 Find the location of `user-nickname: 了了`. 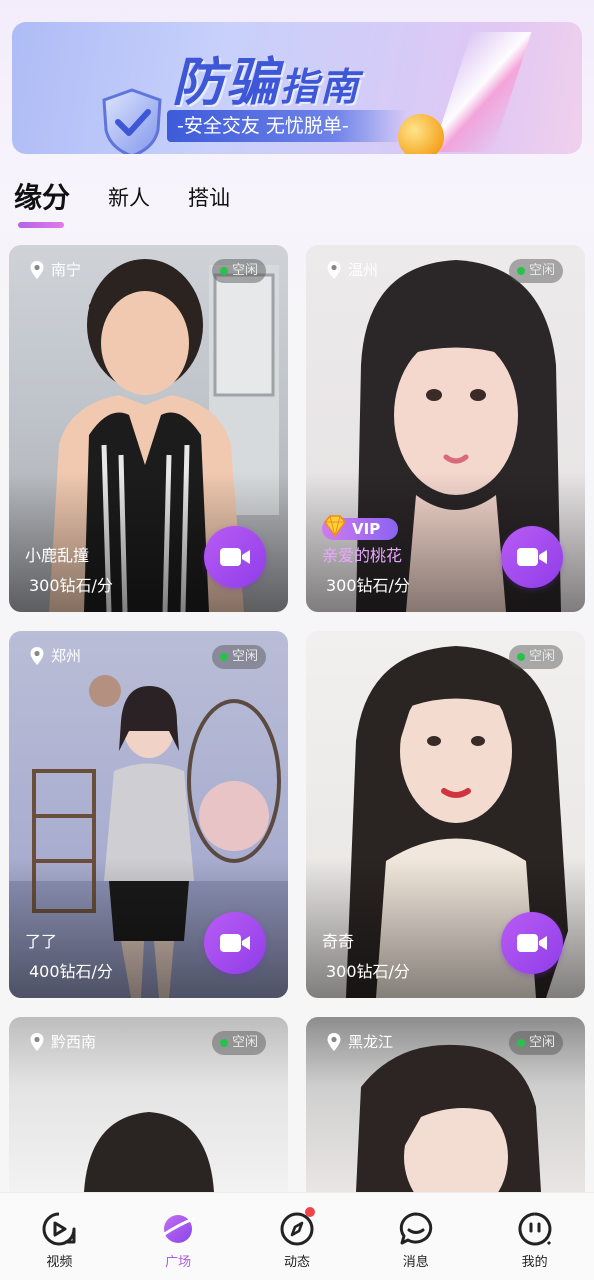

user-nickname: 了了 is located at coordinates (41, 941).